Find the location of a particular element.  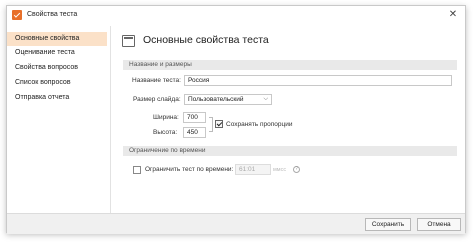

sidebar-item-question-properties: Свойства вопросов is located at coordinates (57, 68).